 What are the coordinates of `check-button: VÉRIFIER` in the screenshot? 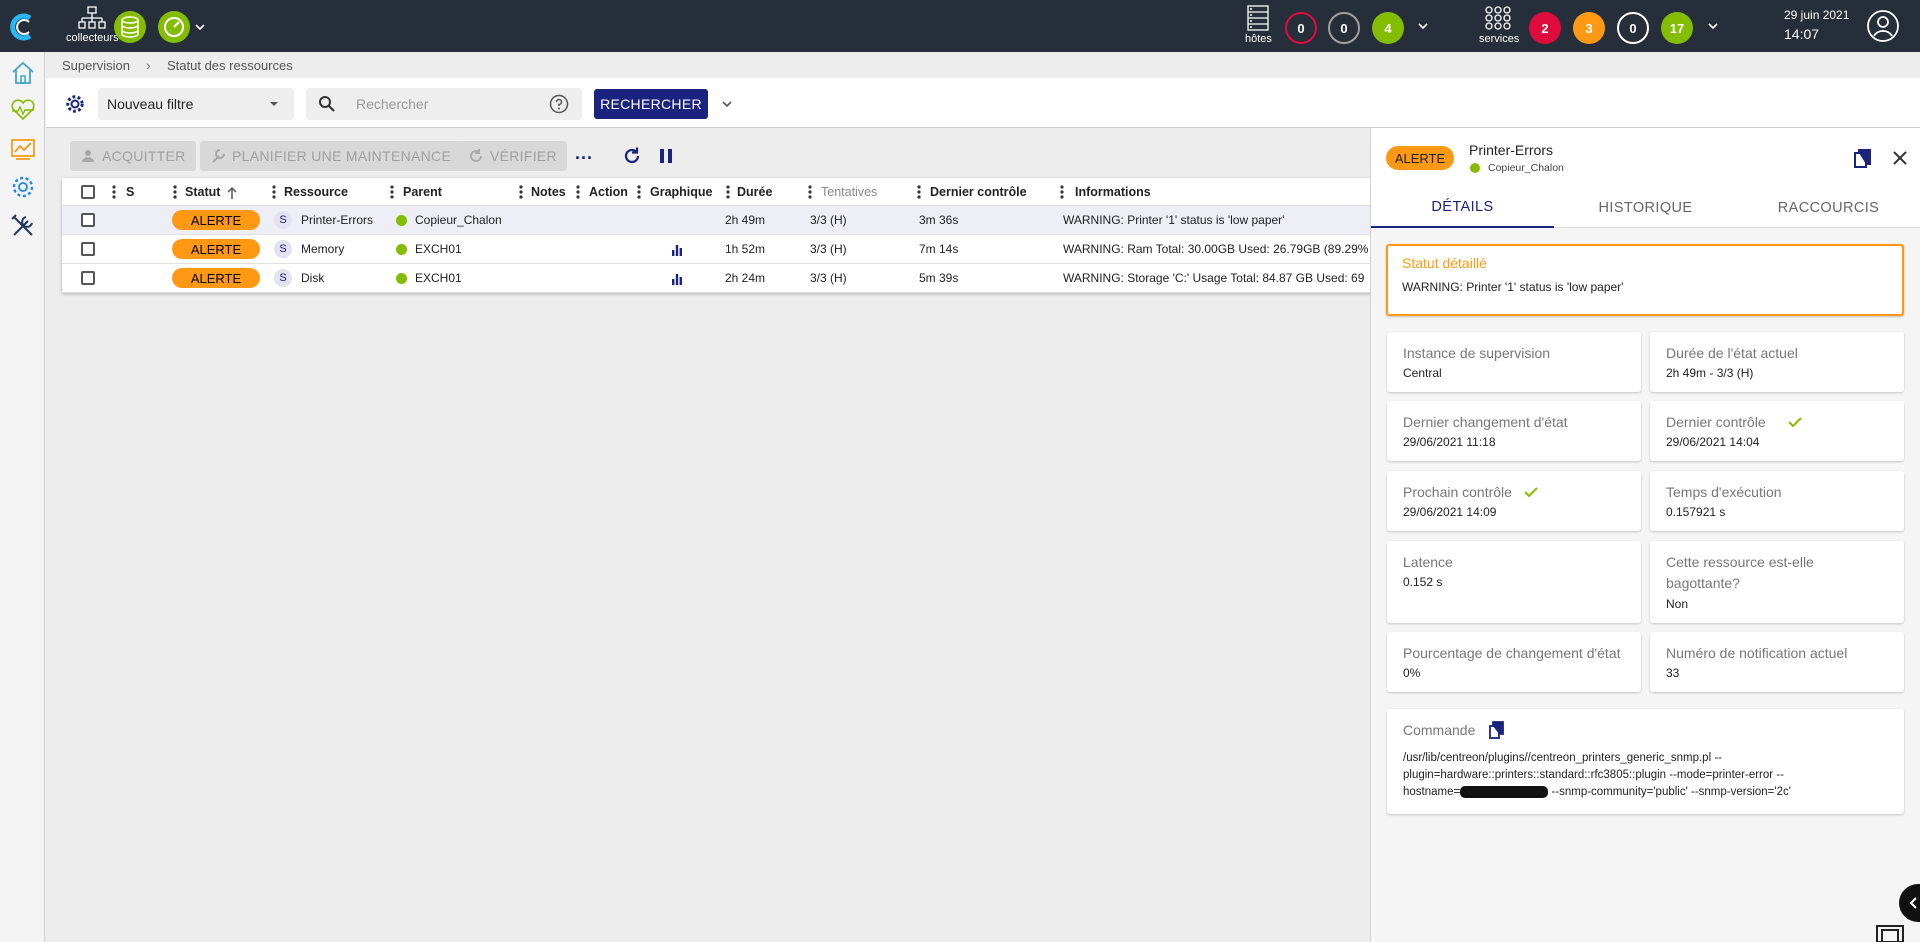 It's located at (512, 156).